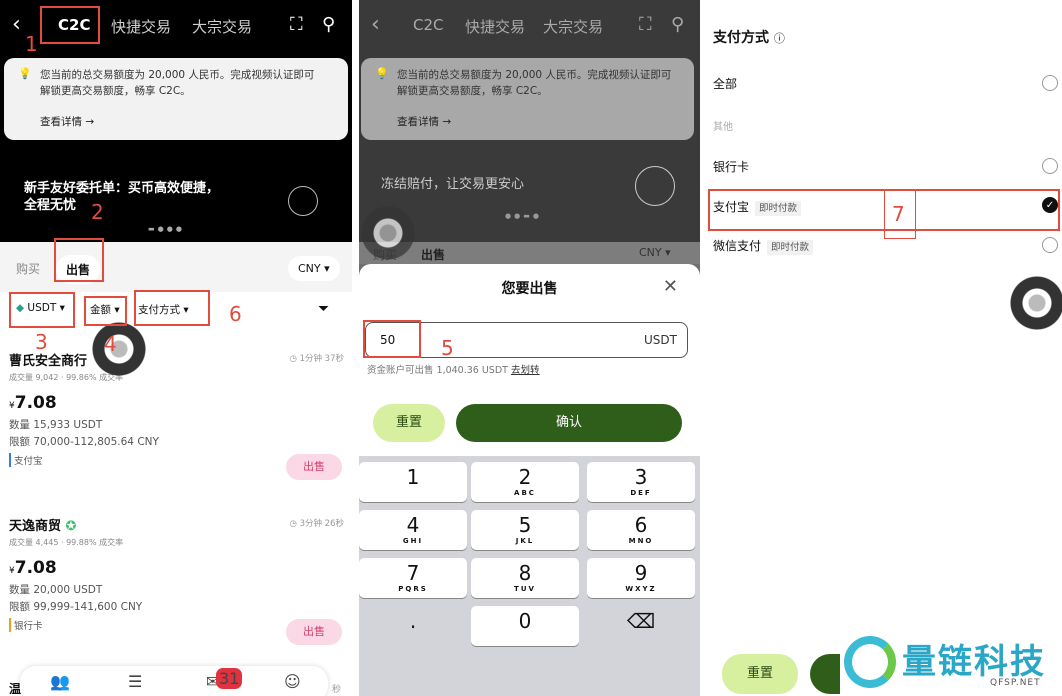  I want to click on sell-tab: 出售, so click(433, 254).